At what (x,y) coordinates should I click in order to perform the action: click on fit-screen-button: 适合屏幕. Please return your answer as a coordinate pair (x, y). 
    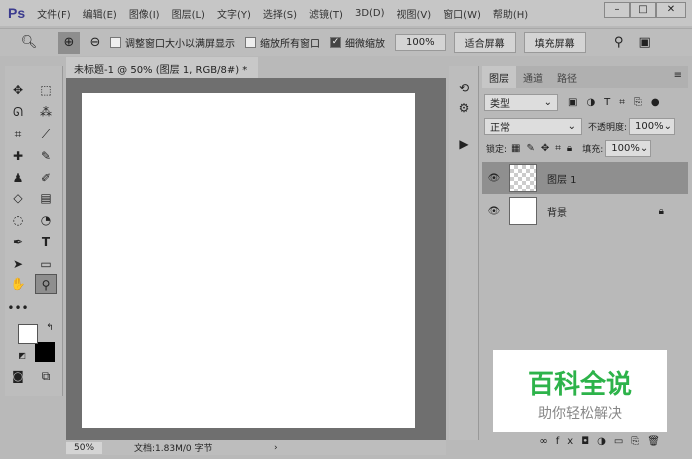
    Looking at the image, I should click on (484, 42).